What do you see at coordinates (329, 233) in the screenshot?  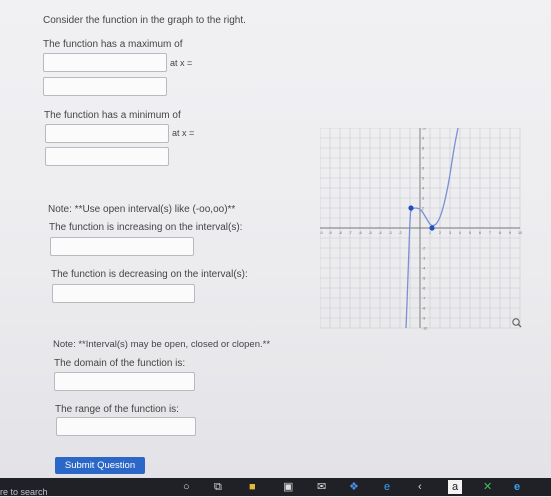 I see `x-tick-label: -9` at bounding box center [329, 233].